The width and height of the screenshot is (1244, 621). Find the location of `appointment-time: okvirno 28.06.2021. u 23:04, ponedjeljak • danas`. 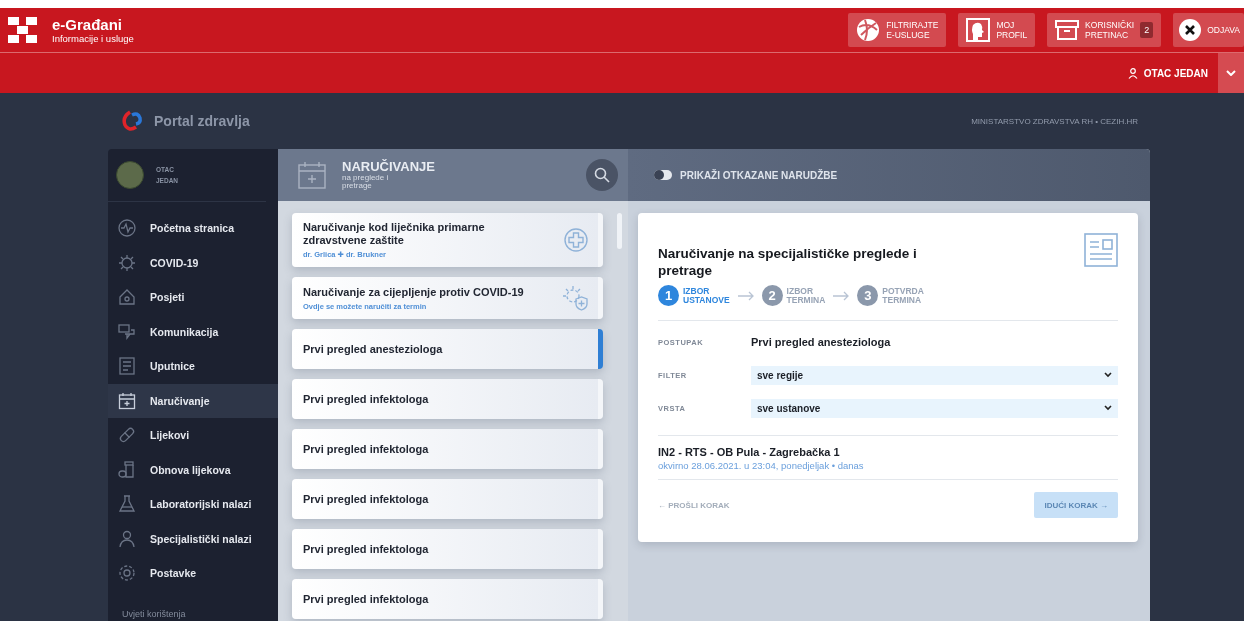

appointment-time: okvirno 28.06.2021. u 23:04, ponedjeljak • danas is located at coordinates (761, 465).